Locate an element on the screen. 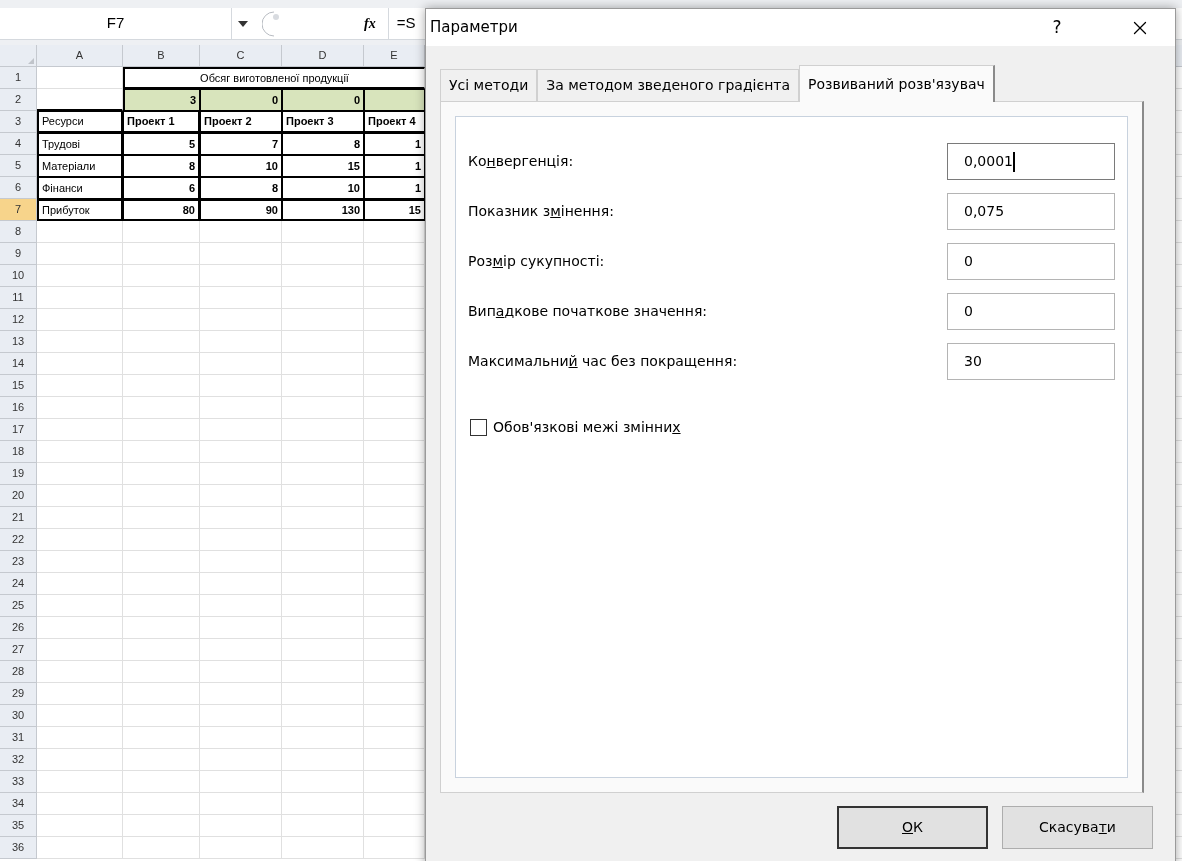 The image size is (1182, 861). input-field: 0,075 is located at coordinates (1031, 211).